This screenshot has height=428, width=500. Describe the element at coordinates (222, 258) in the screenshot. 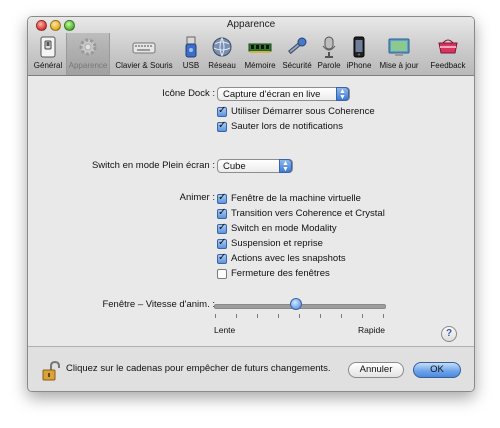

I see `checkbox-snapshot-actions` at that location.